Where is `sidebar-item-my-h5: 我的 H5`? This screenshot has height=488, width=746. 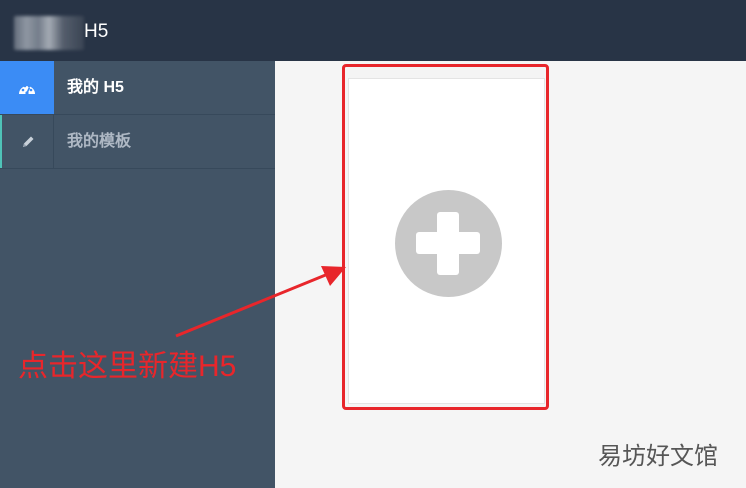
sidebar-item-my-h5: 我的 H5 is located at coordinates (137, 88).